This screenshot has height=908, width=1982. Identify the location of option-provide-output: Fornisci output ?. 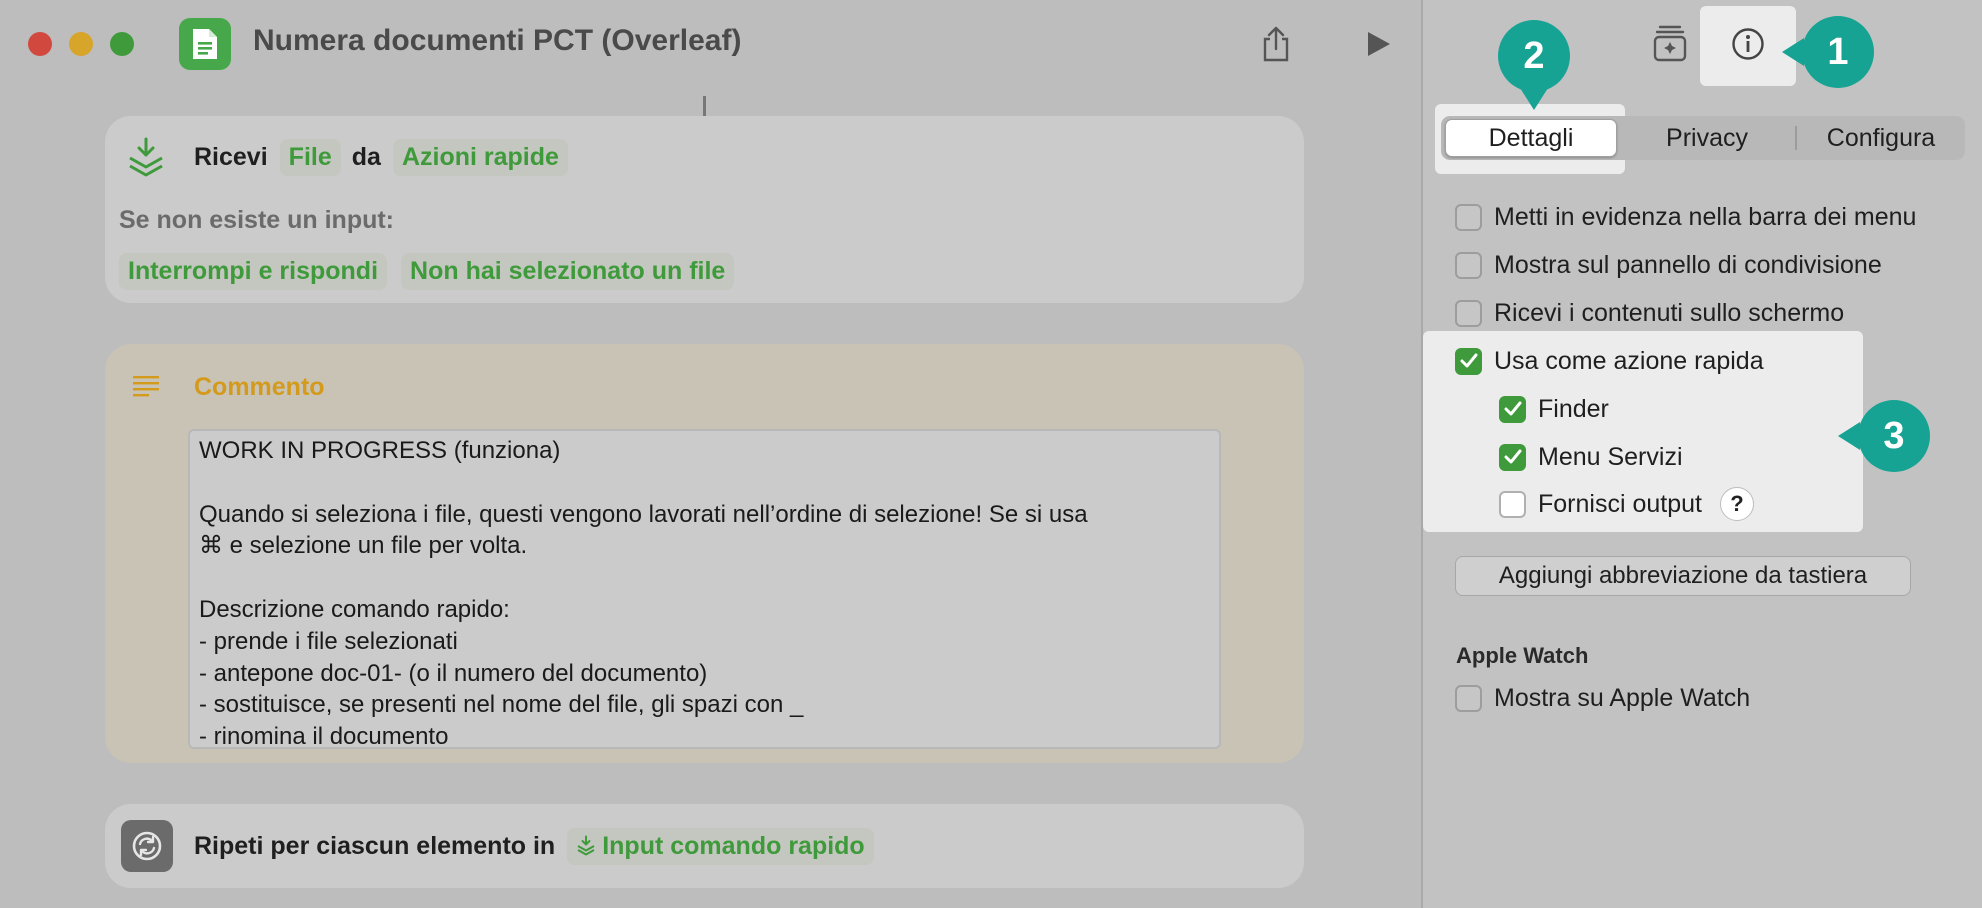
(1626, 504).